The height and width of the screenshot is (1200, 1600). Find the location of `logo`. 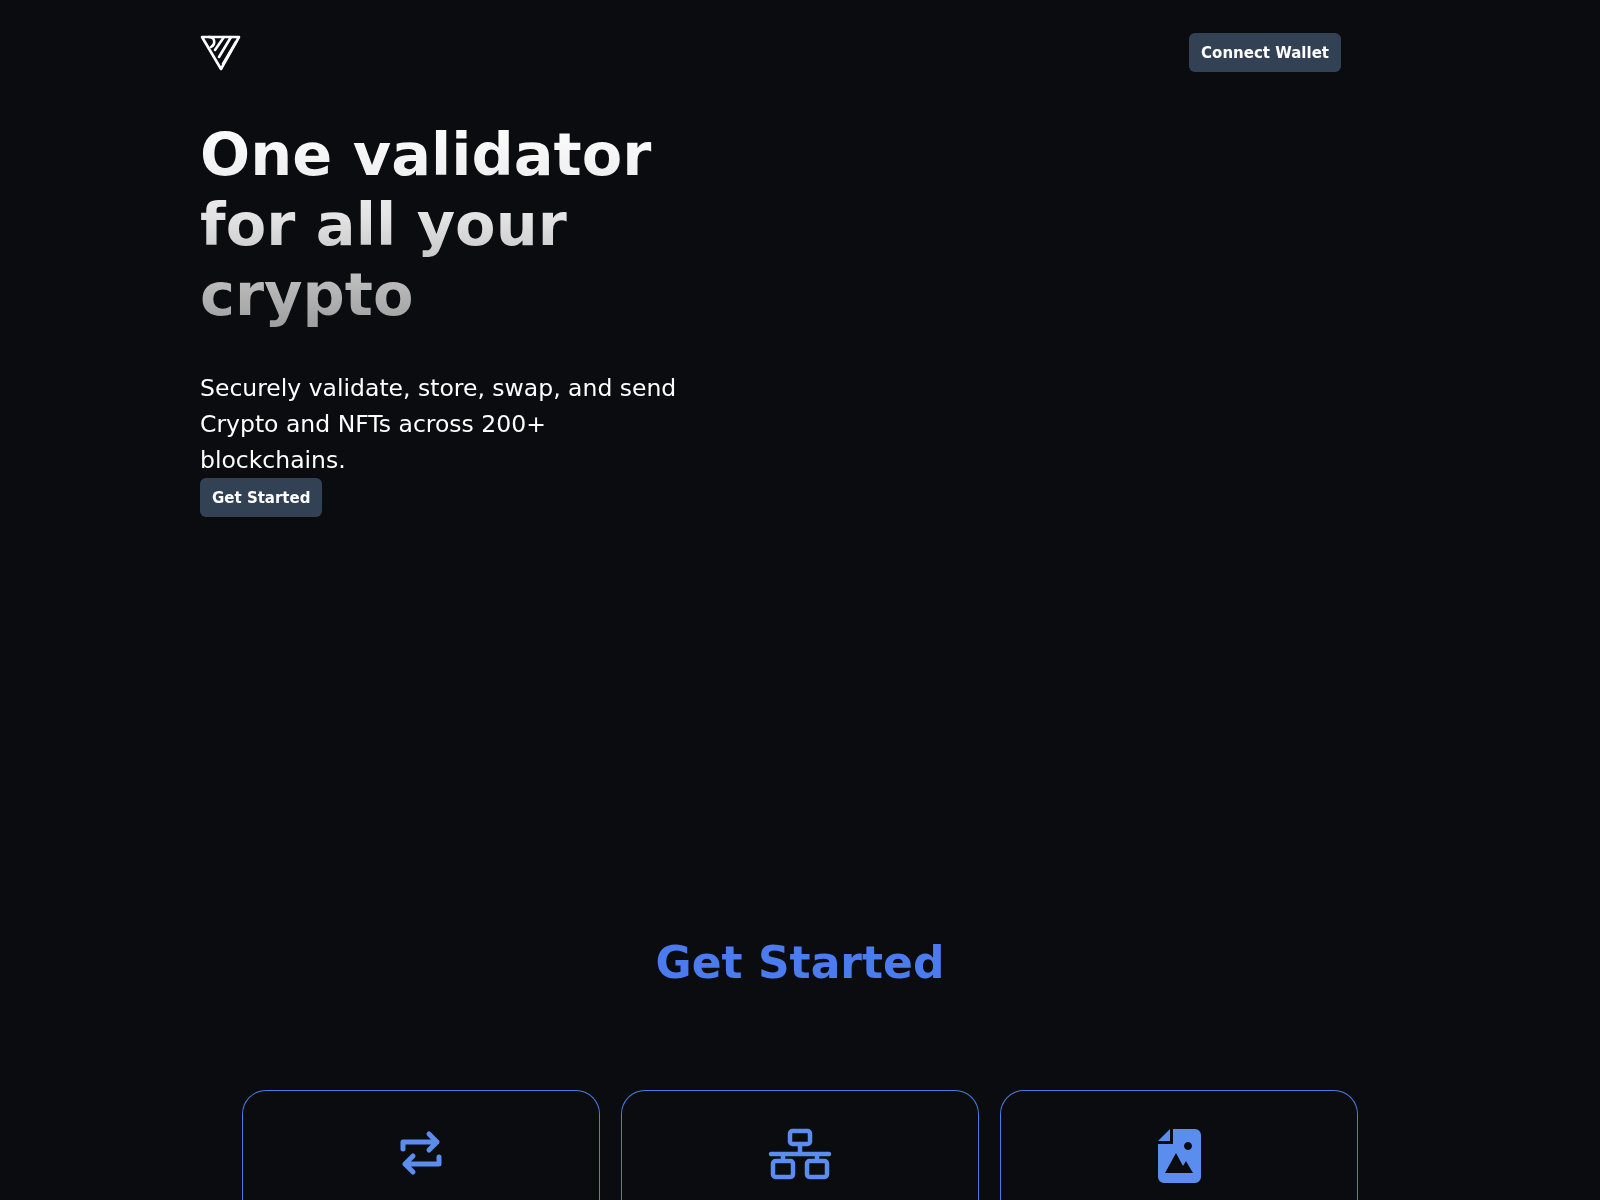

logo is located at coordinates (220, 52).